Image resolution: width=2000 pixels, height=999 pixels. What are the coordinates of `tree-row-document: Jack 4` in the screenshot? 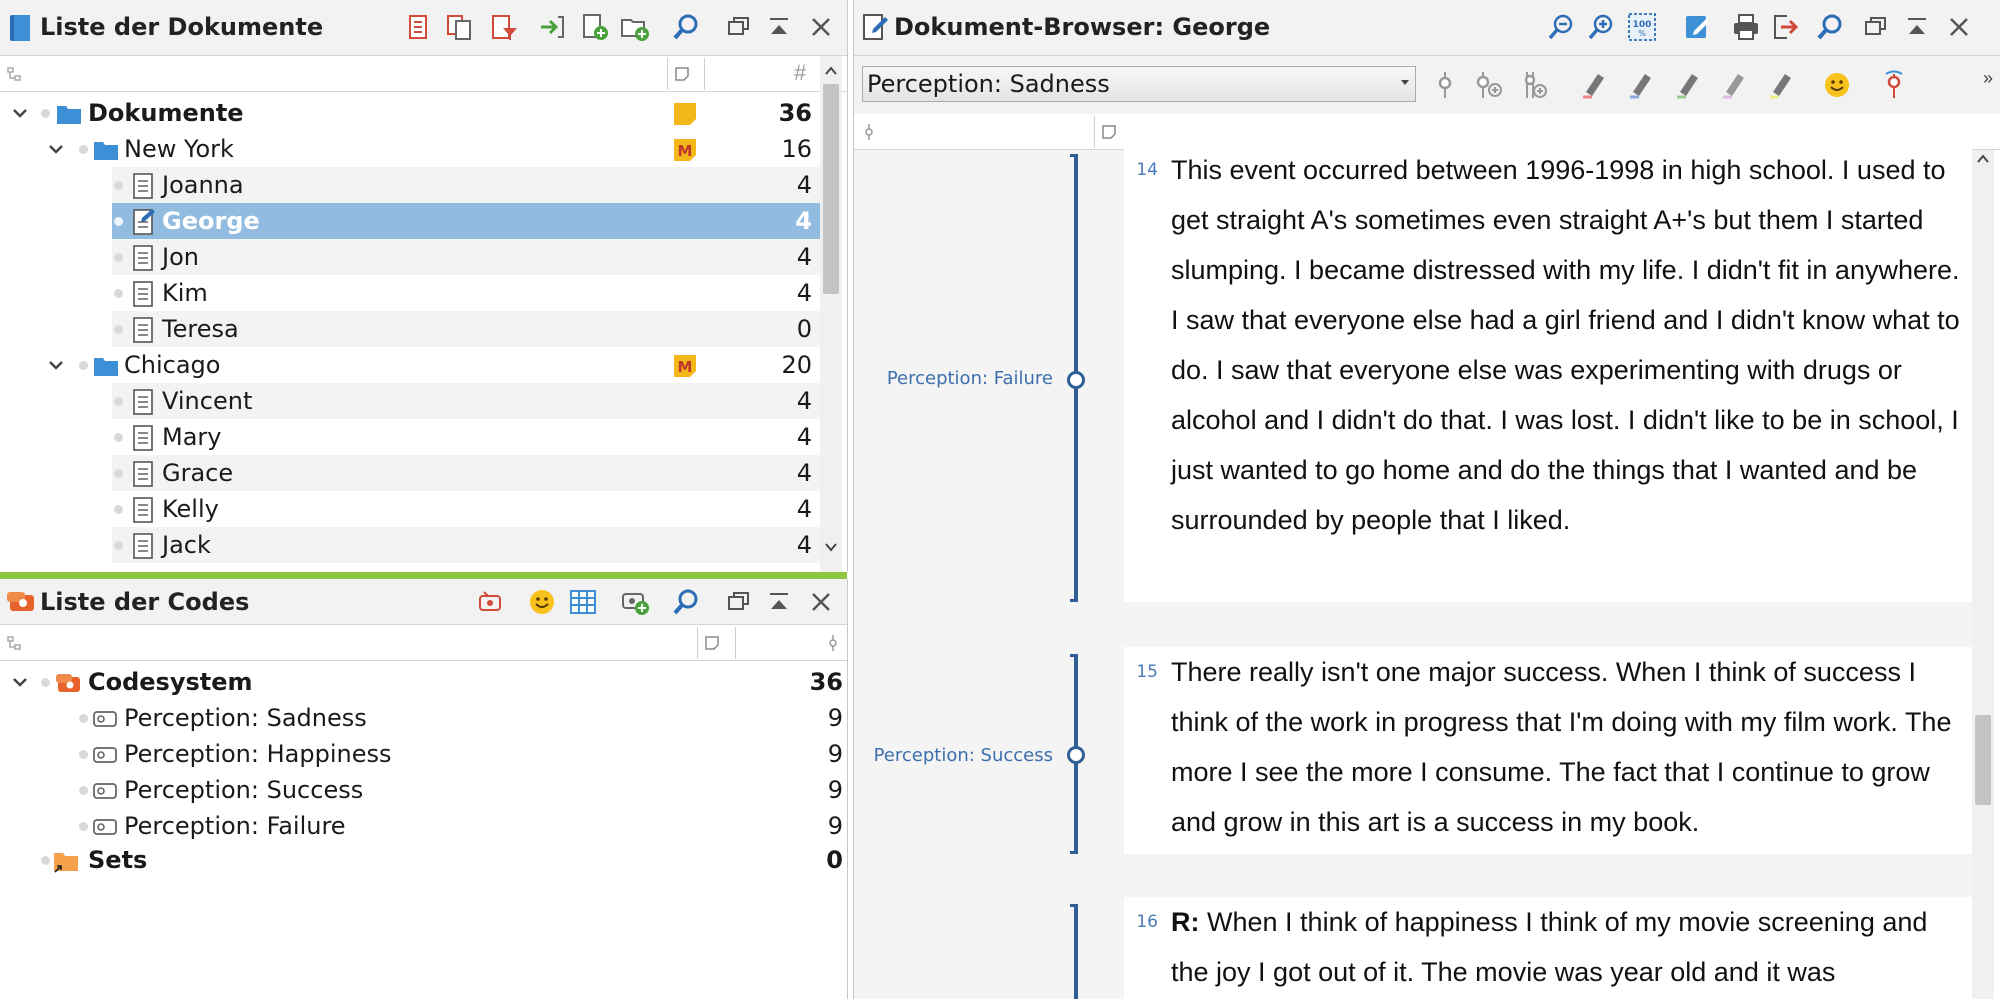 It's located at (466, 545).